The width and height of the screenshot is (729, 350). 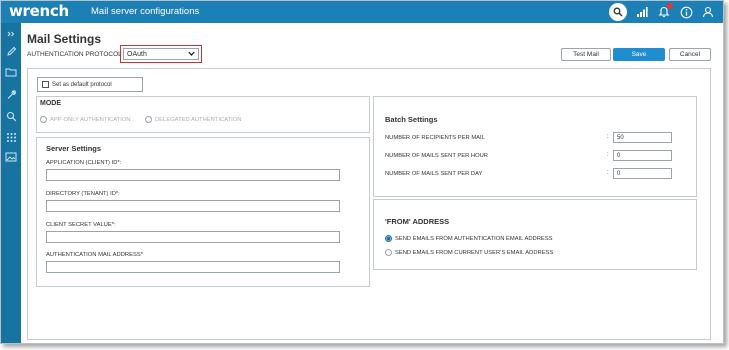 What do you see at coordinates (362, 12) in the screenshot?
I see `top-bar: wrench Mail server configurations` at bounding box center [362, 12].